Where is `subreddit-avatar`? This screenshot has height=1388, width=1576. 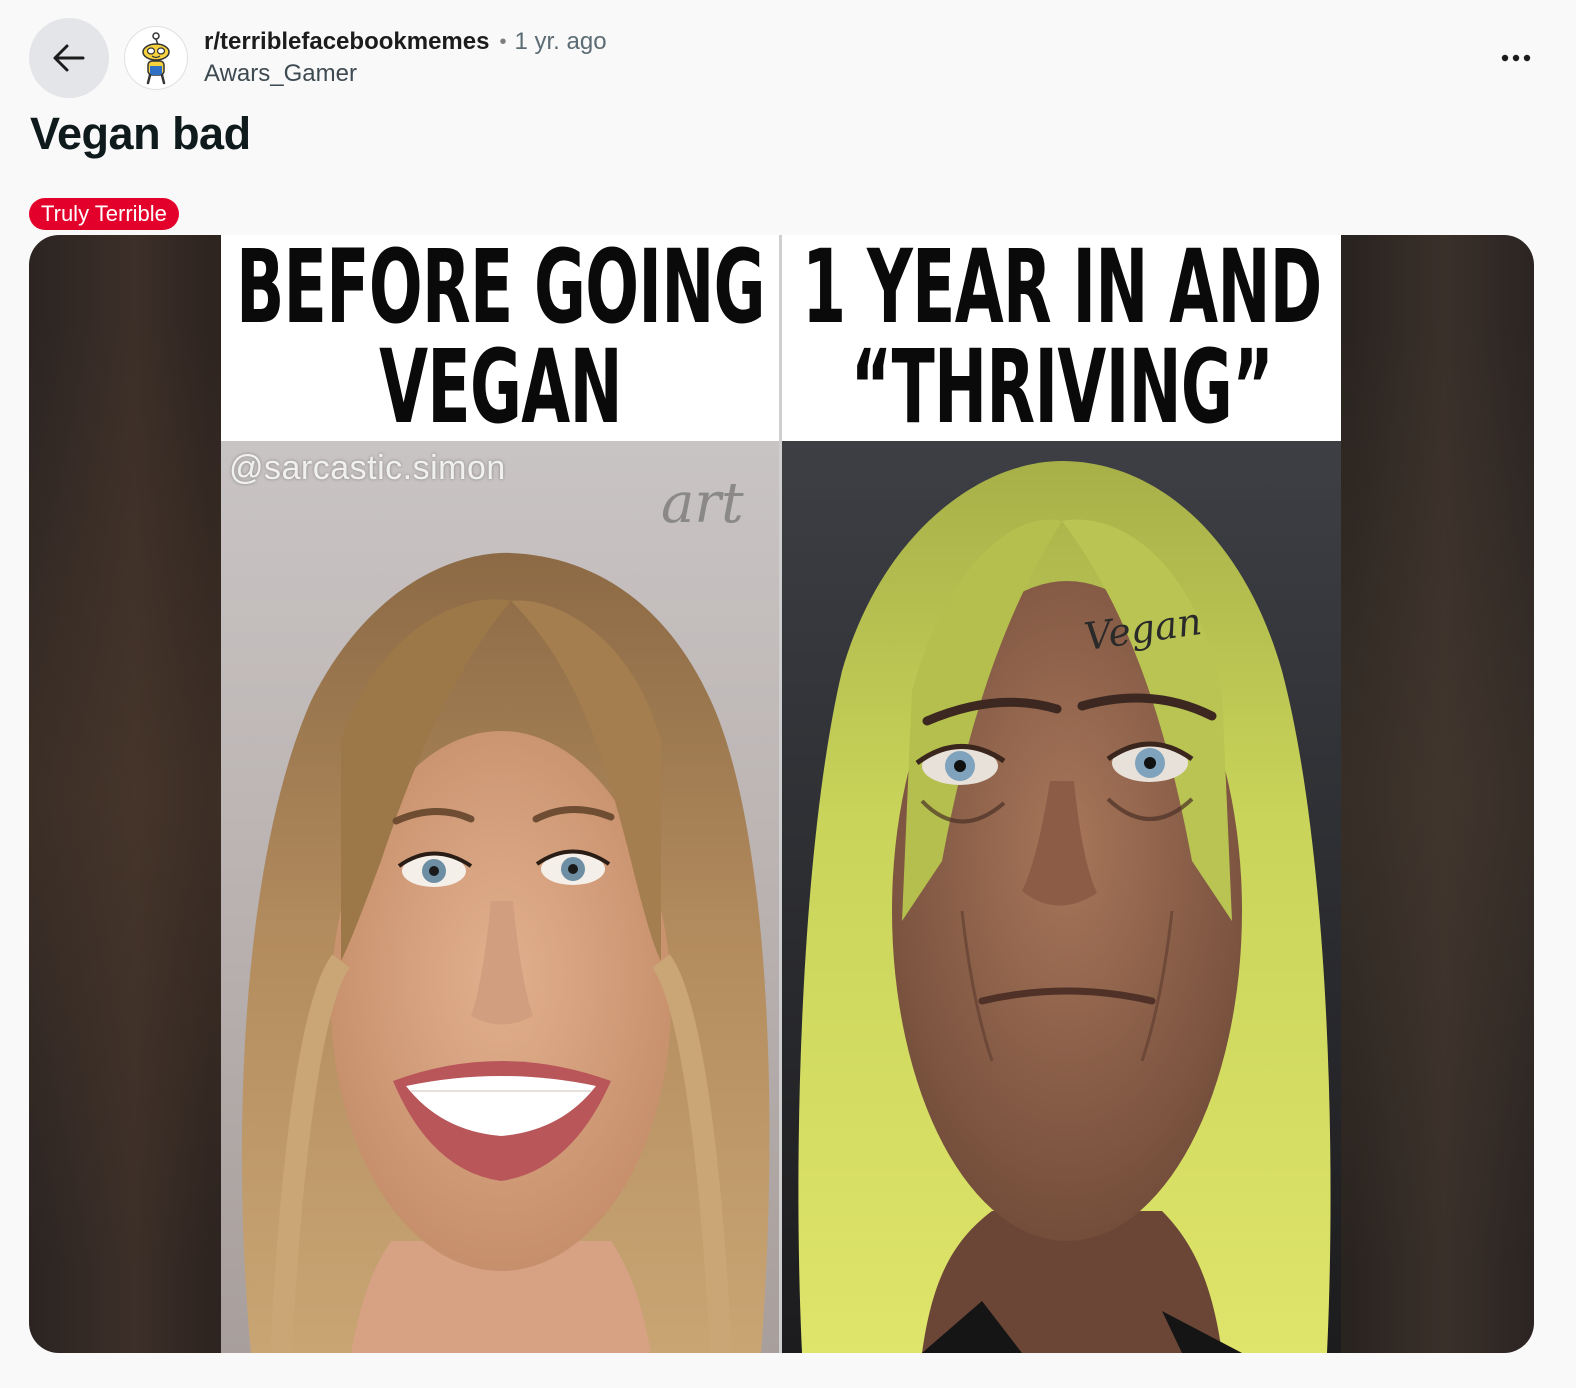 subreddit-avatar is located at coordinates (156, 58).